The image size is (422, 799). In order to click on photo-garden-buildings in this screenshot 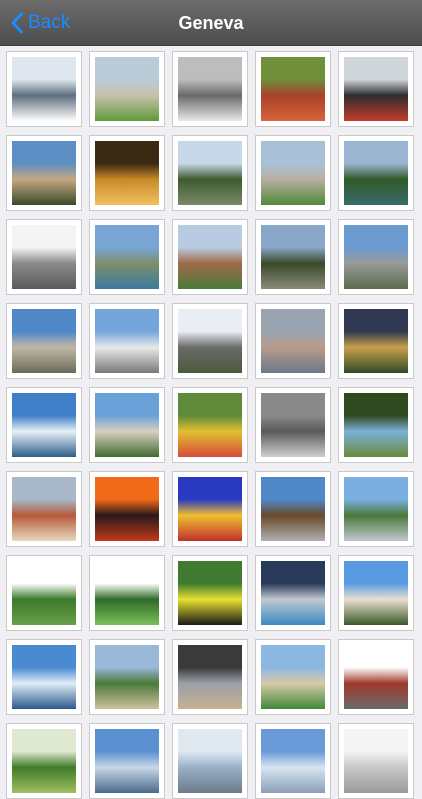, I will do `click(293, 173)`.